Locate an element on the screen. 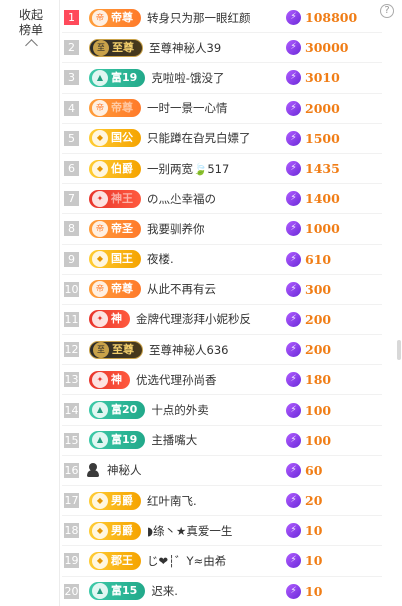 The height and width of the screenshot is (606, 402). badge-title: 神王 is located at coordinates (122, 198).